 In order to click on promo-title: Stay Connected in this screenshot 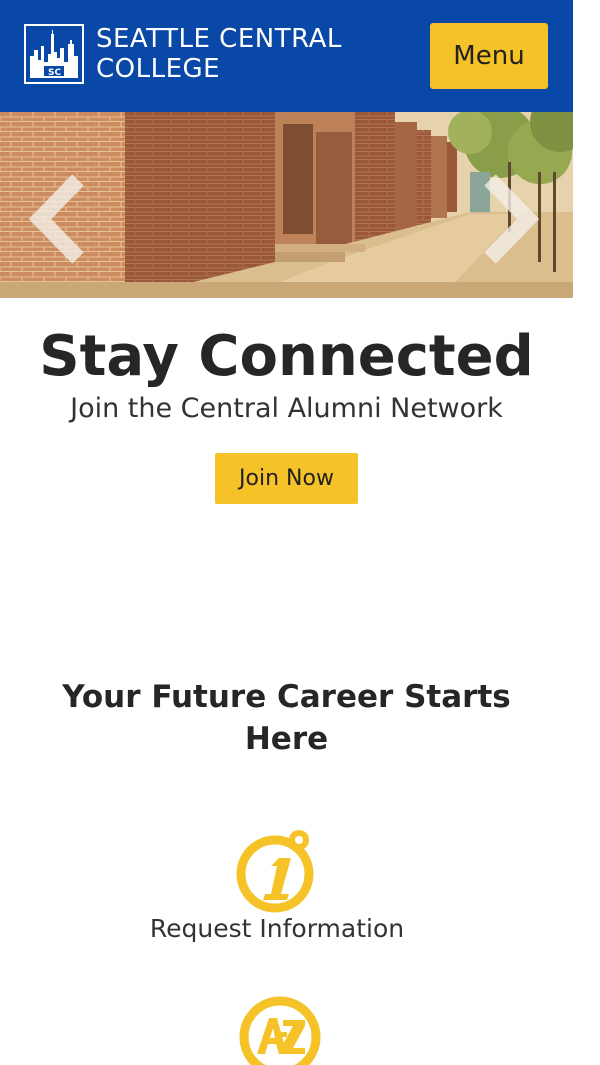, I will do `click(286, 356)`.